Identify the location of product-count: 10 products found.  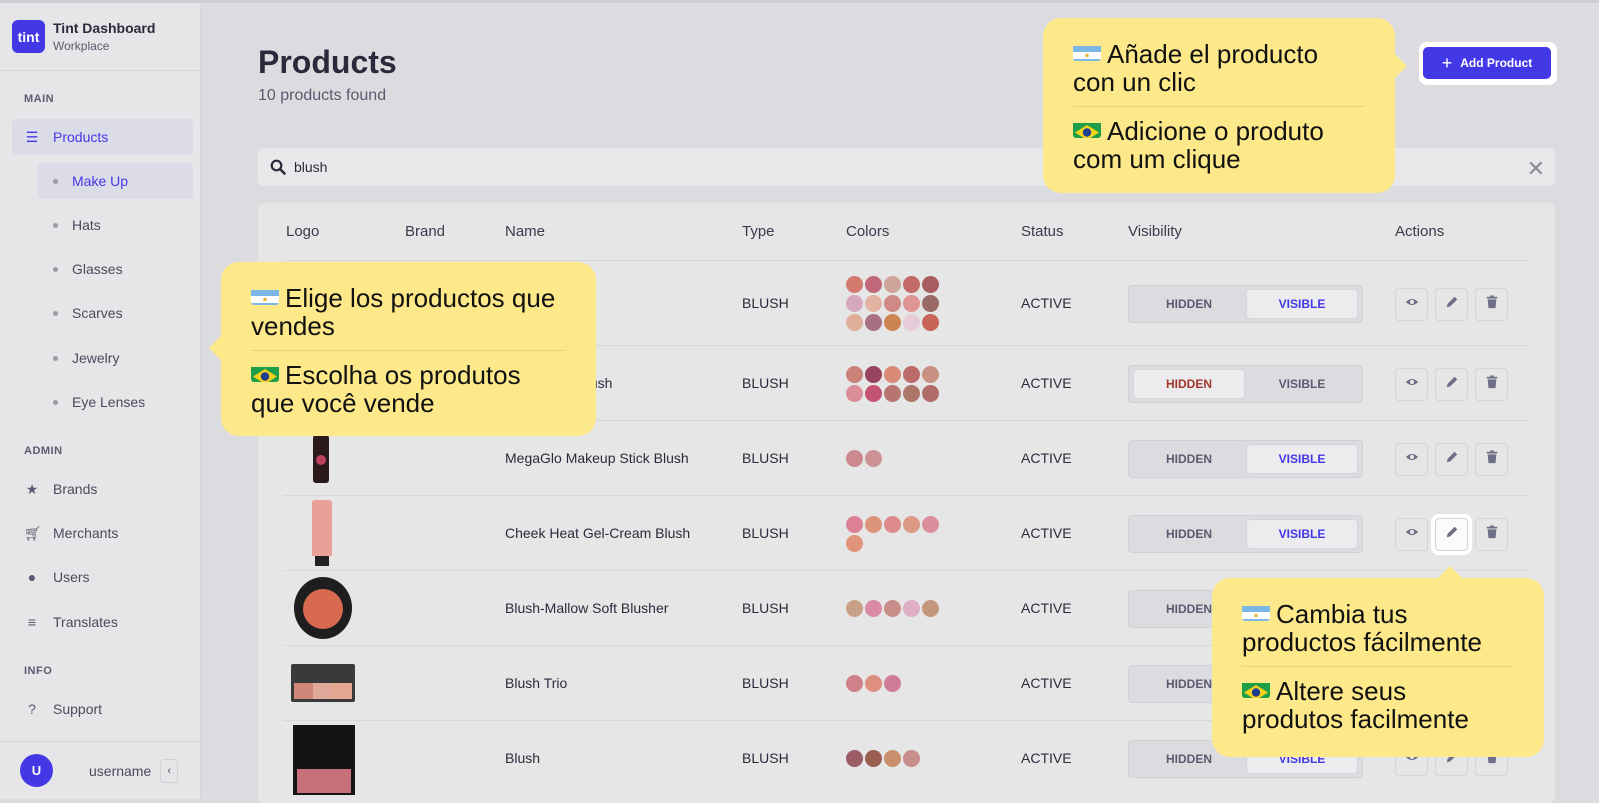
(322, 95).